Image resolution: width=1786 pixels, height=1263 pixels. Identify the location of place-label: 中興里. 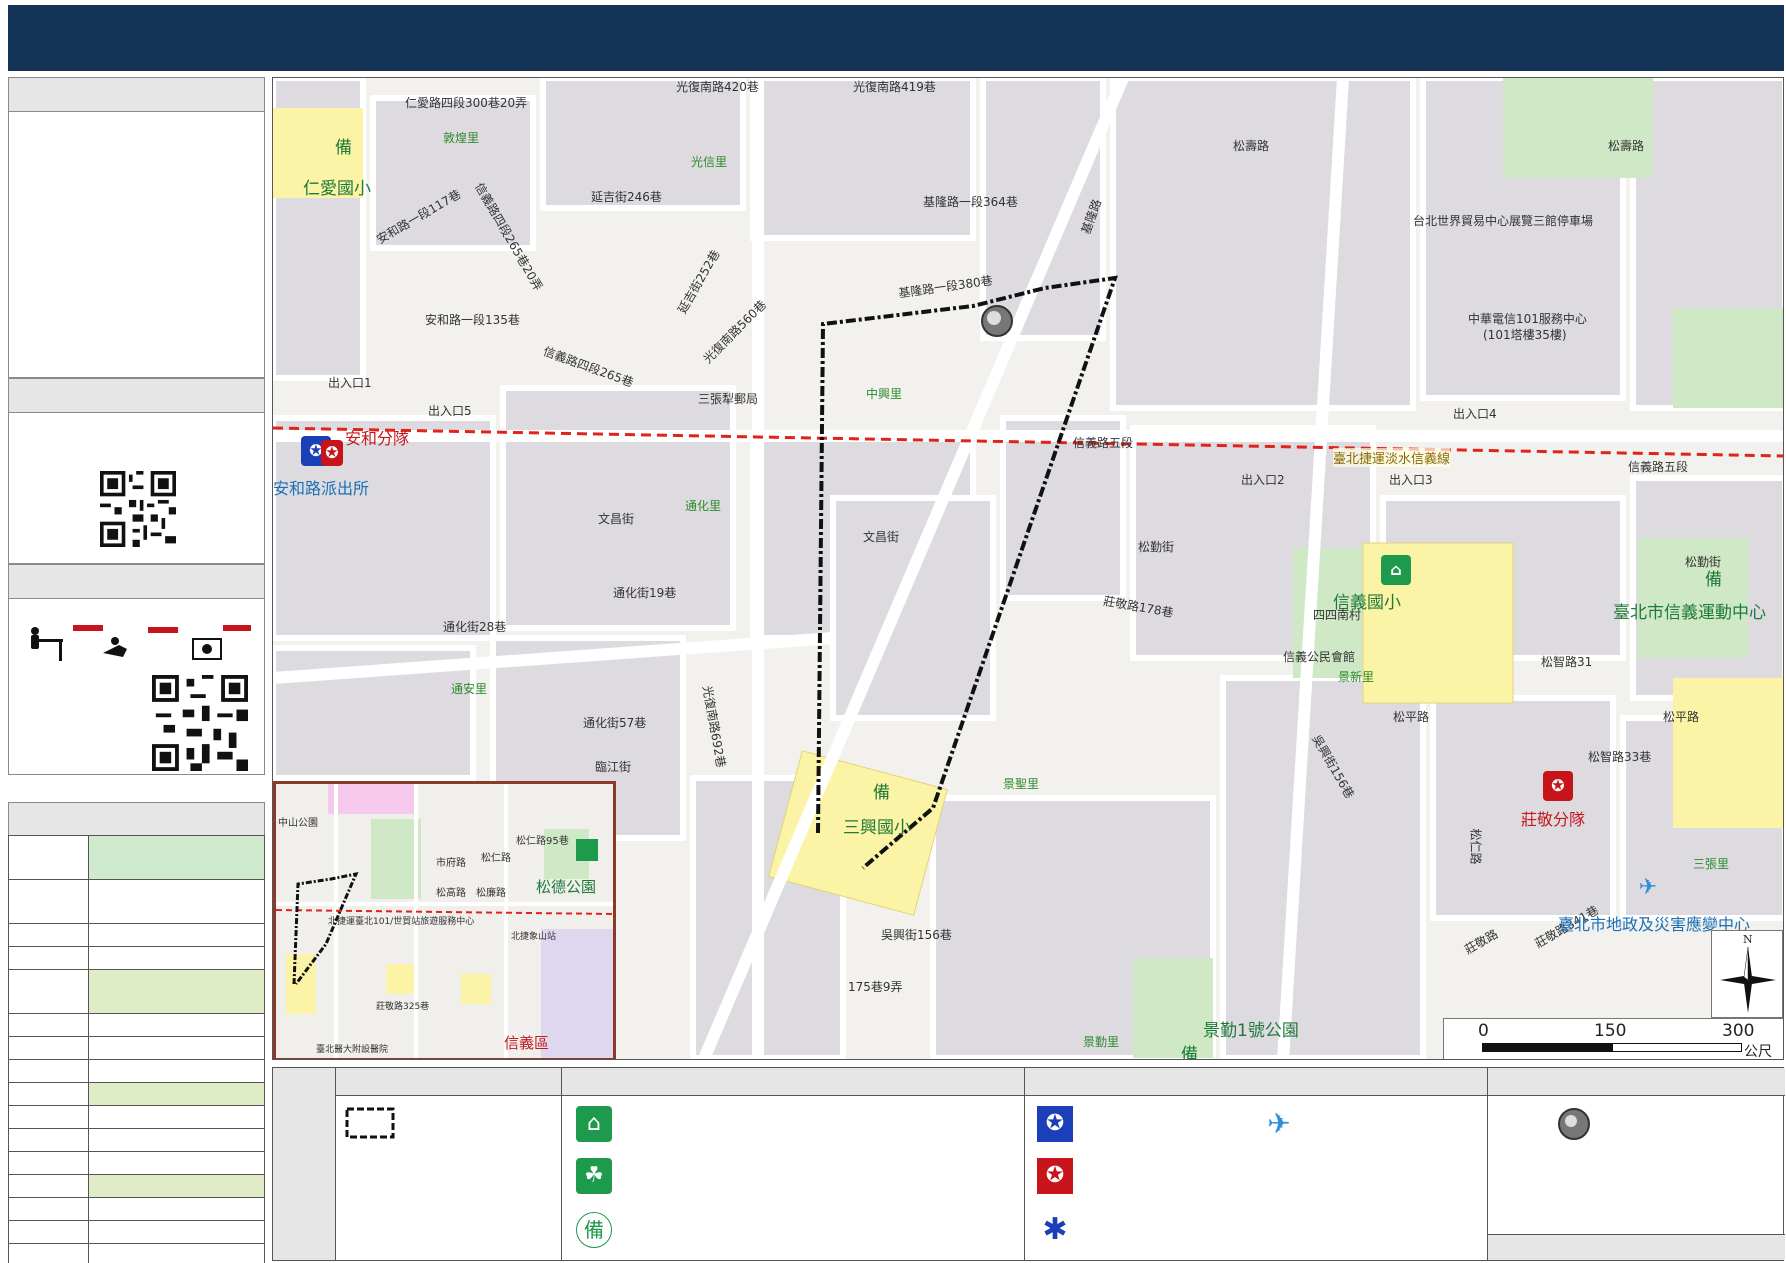
(884, 394).